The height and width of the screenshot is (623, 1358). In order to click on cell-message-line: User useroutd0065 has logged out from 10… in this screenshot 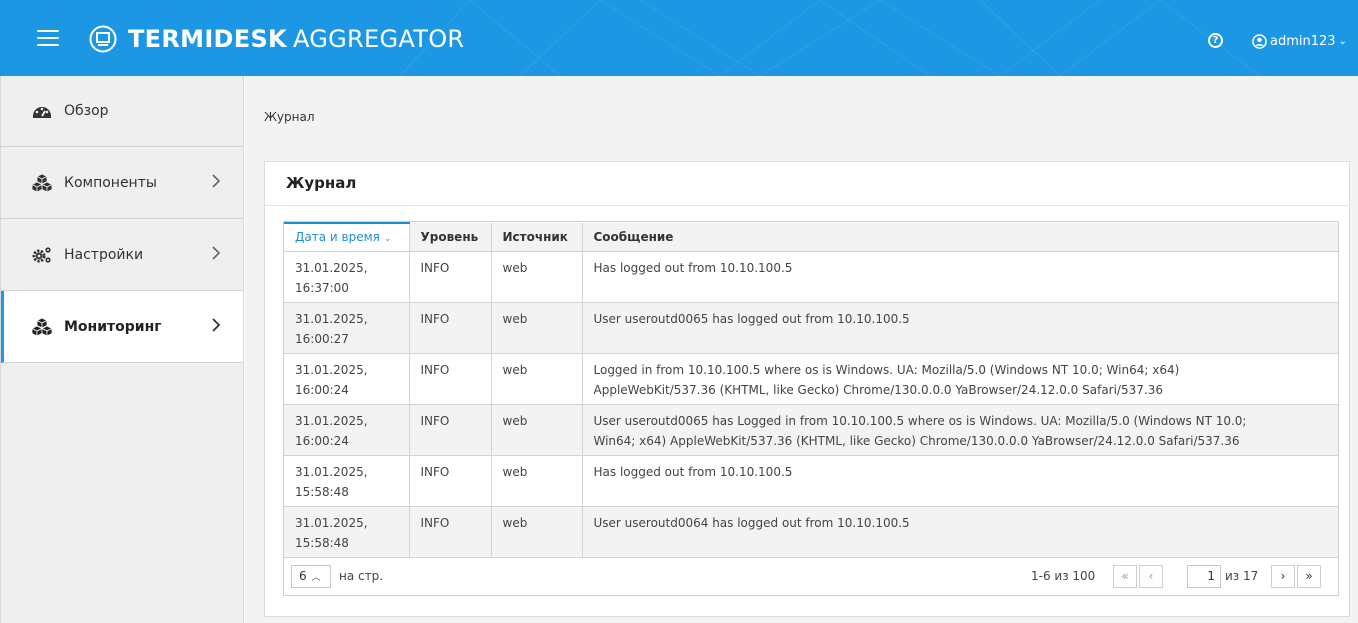, I will do `click(751, 318)`.